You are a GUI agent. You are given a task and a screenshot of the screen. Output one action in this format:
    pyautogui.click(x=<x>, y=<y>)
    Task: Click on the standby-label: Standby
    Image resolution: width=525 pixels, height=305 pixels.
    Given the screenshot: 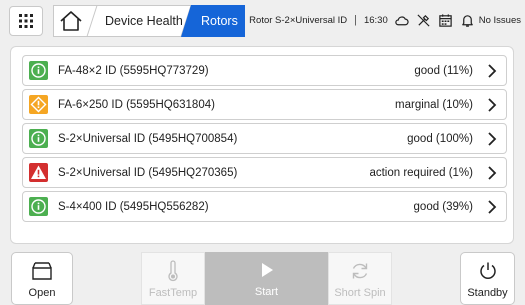 What is the action you would take?
    pyautogui.click(x=487, y=293)
    